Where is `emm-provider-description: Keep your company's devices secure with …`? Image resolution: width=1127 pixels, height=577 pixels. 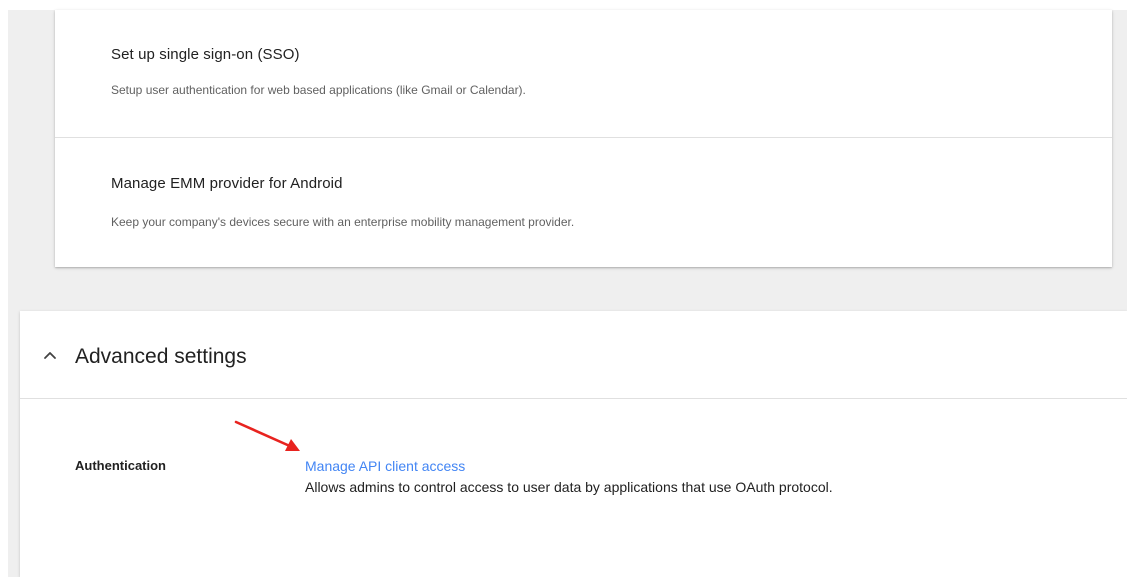
emm-provider-description: Keep your company's devices secure with … is located at coordinates (343, 222).